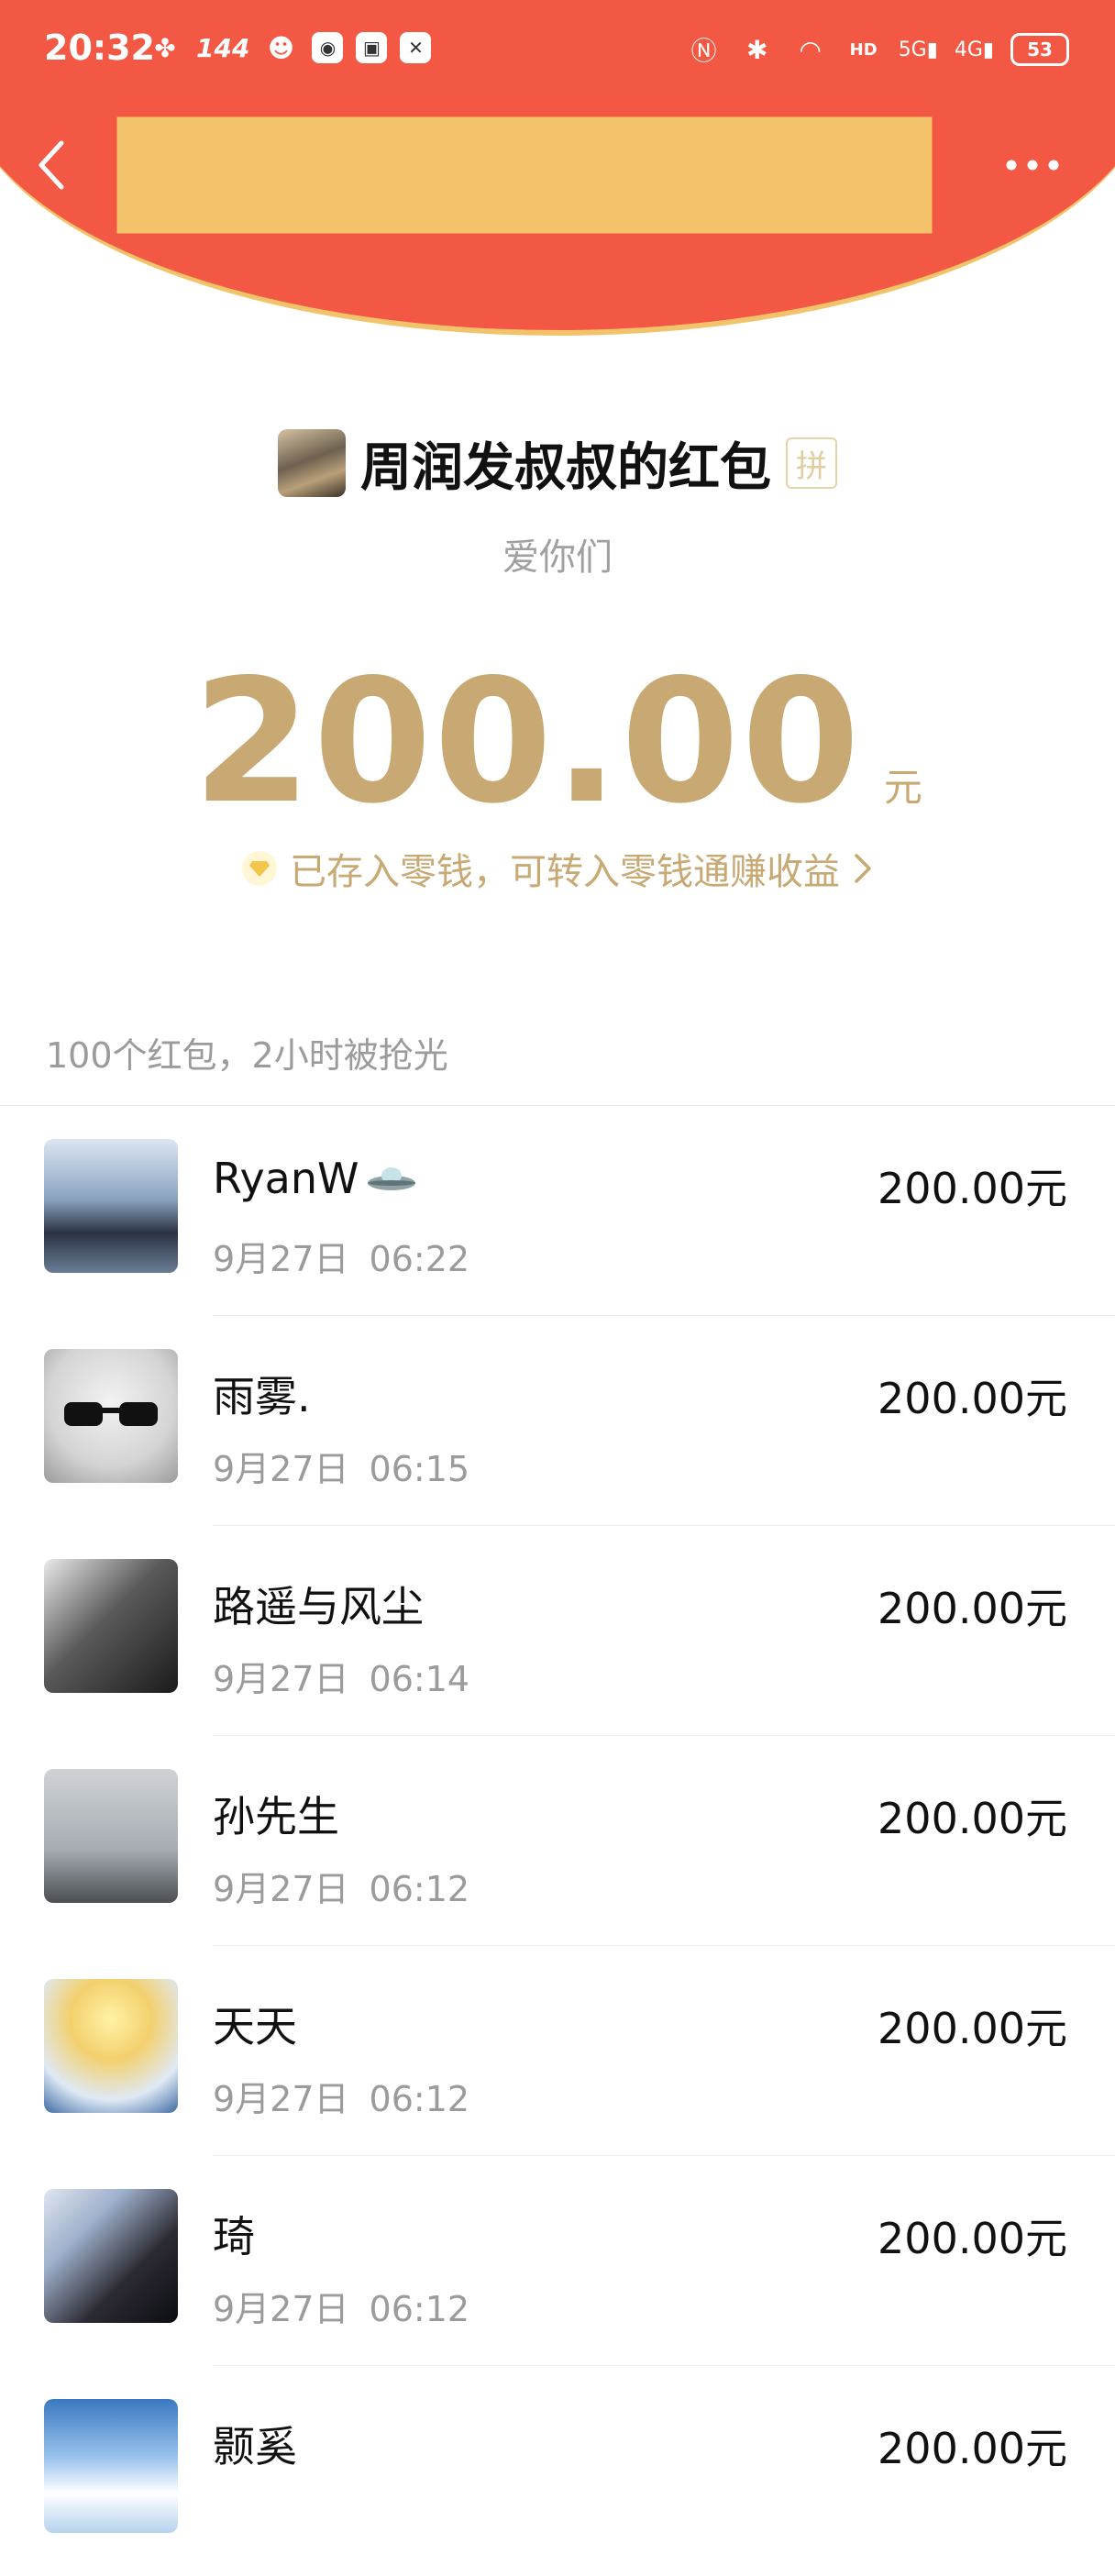 Image resolution: width=1115 pixels, height=2576 pixels. What do you see at coordinates (223, 2511) in the screenshot?
I see `claim-time` at bounding box center [223, 2511].